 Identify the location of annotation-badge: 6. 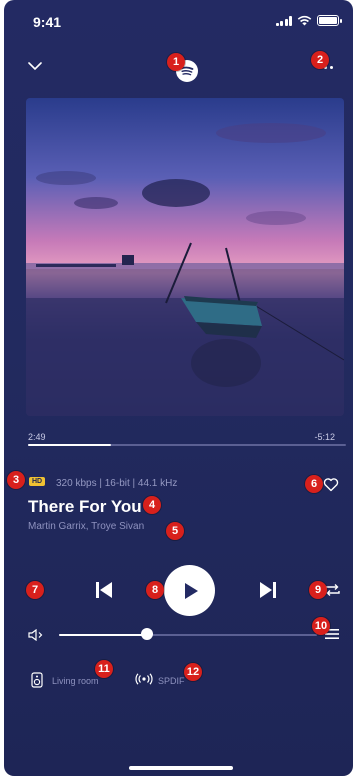
(314, 484).